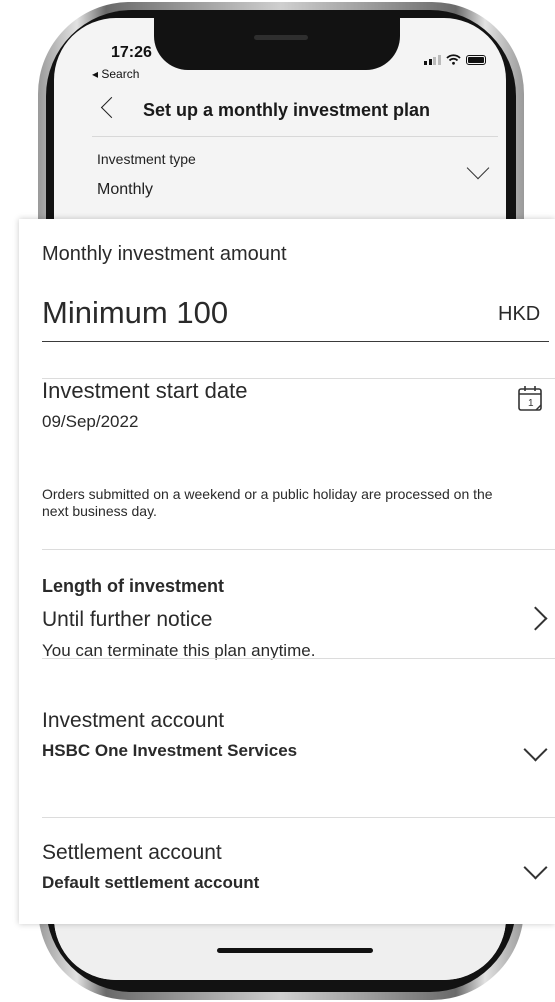 This screenshot has width=555, height=1002. Describe the element at coordinates (535, 749) in the screenshot. I see `investment-account-chevron-down-icon` at that location.